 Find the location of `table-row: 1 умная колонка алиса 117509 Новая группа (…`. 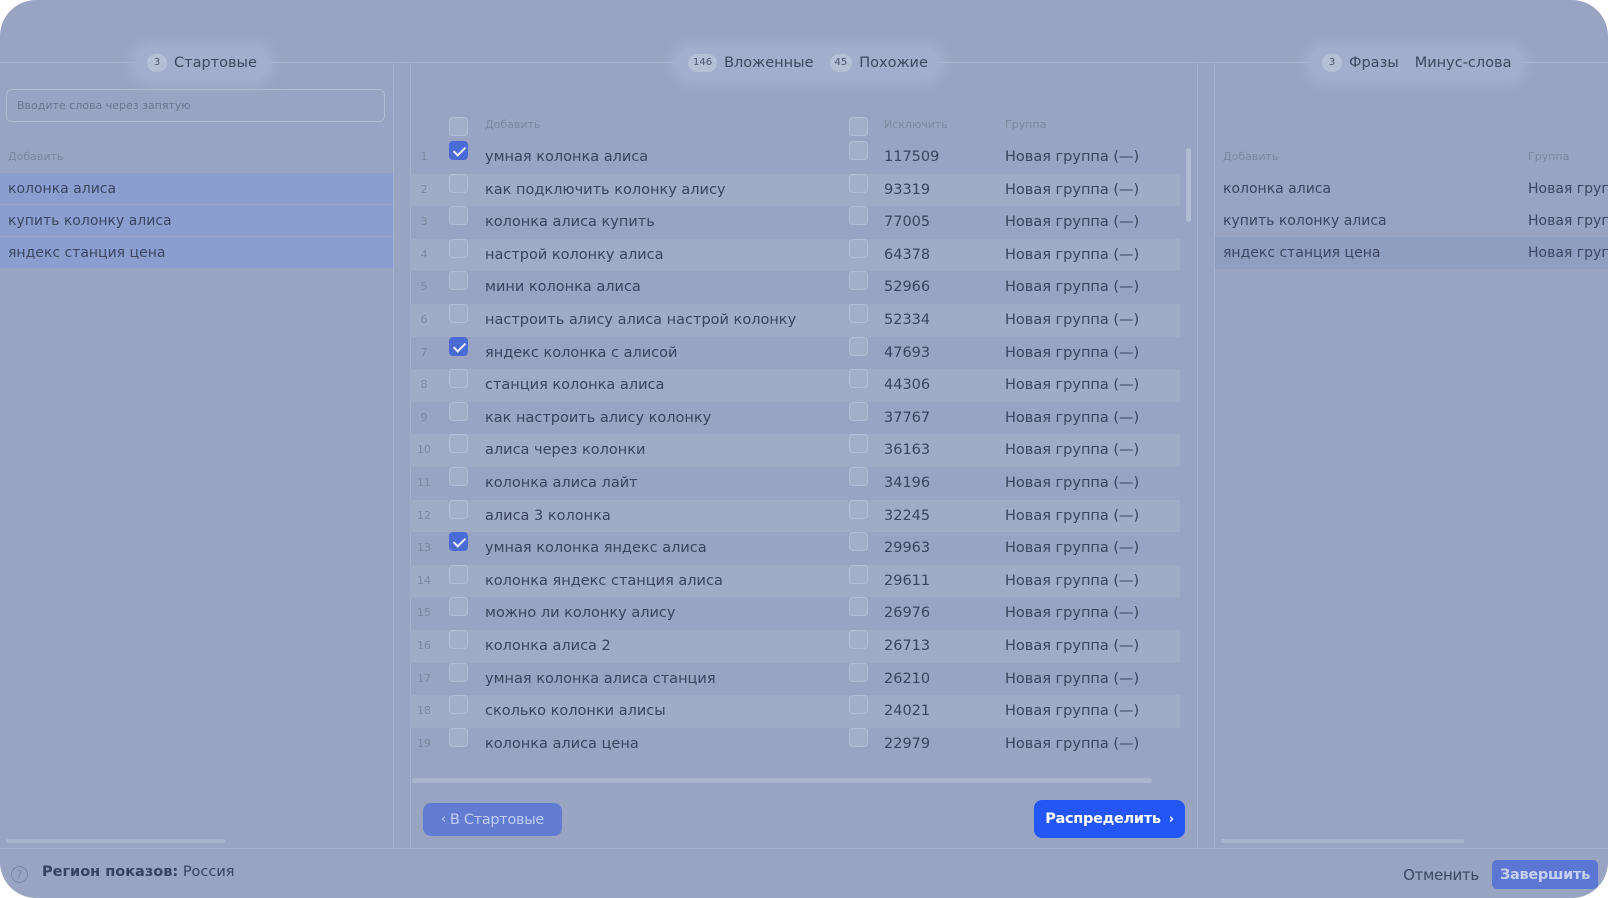

table-row: 1 умная колонка алиса 117509 Новая группа (… is located at coordinates (795, 157).